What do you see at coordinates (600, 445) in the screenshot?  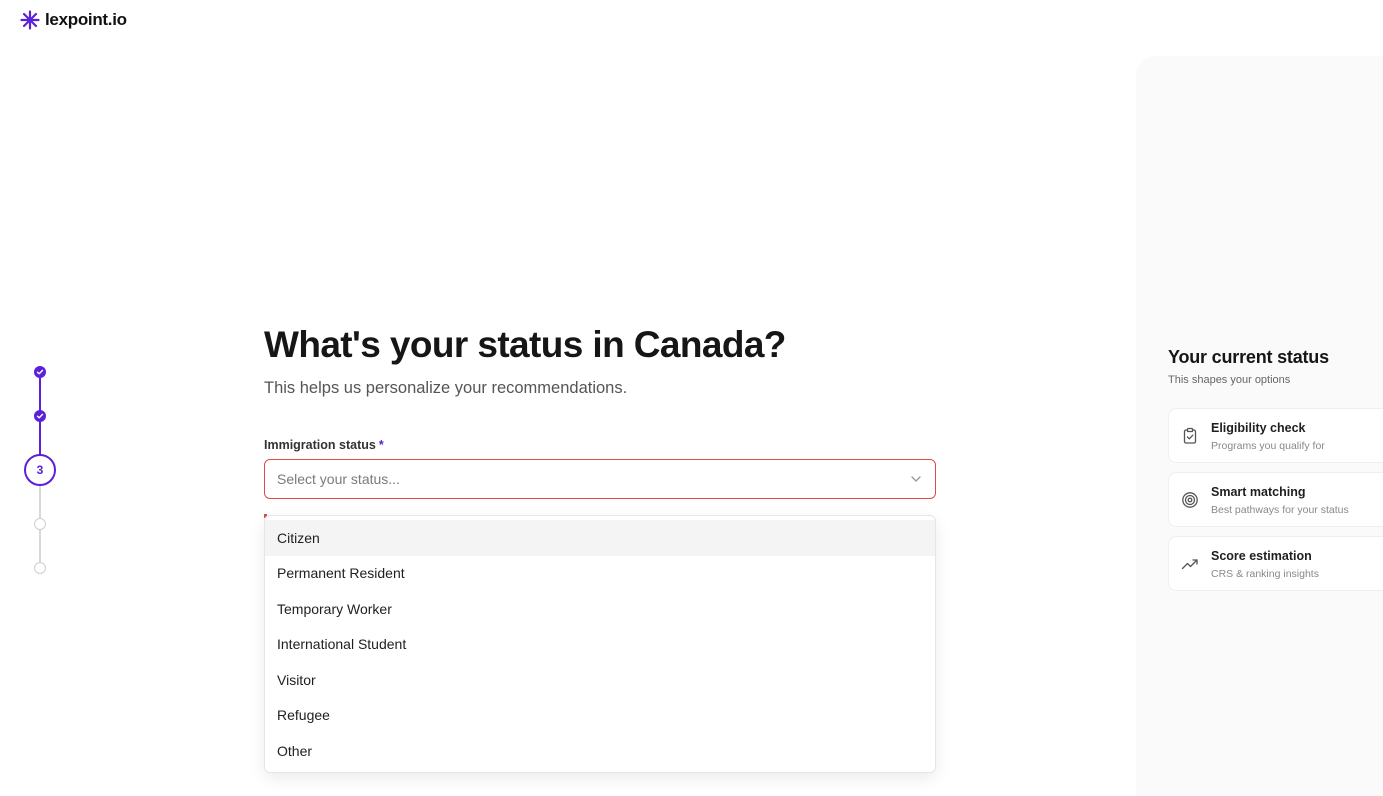 I see `field-label: Immigration status *` at bounding box center [600, 445].